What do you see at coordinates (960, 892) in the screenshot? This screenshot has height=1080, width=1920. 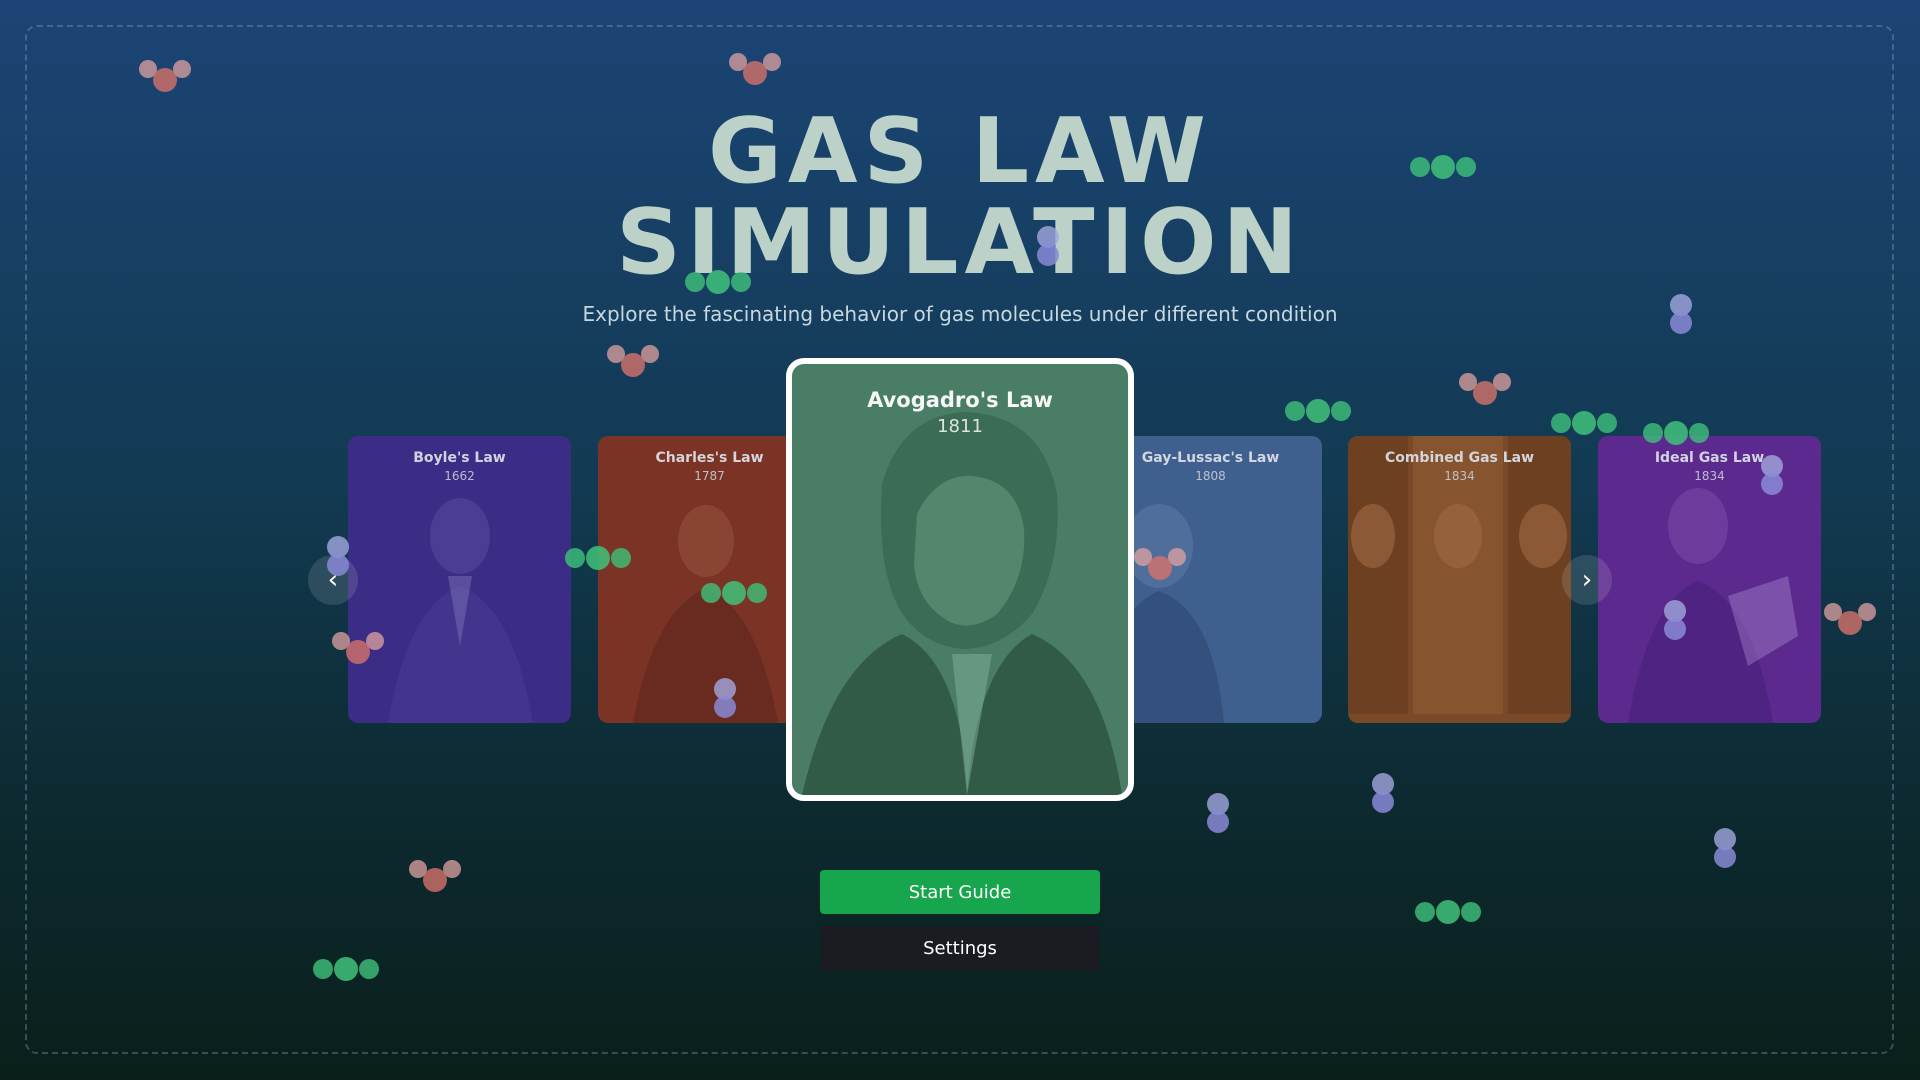 I see `start-guide-button: Start Guide` at bounding box center [960, 892].